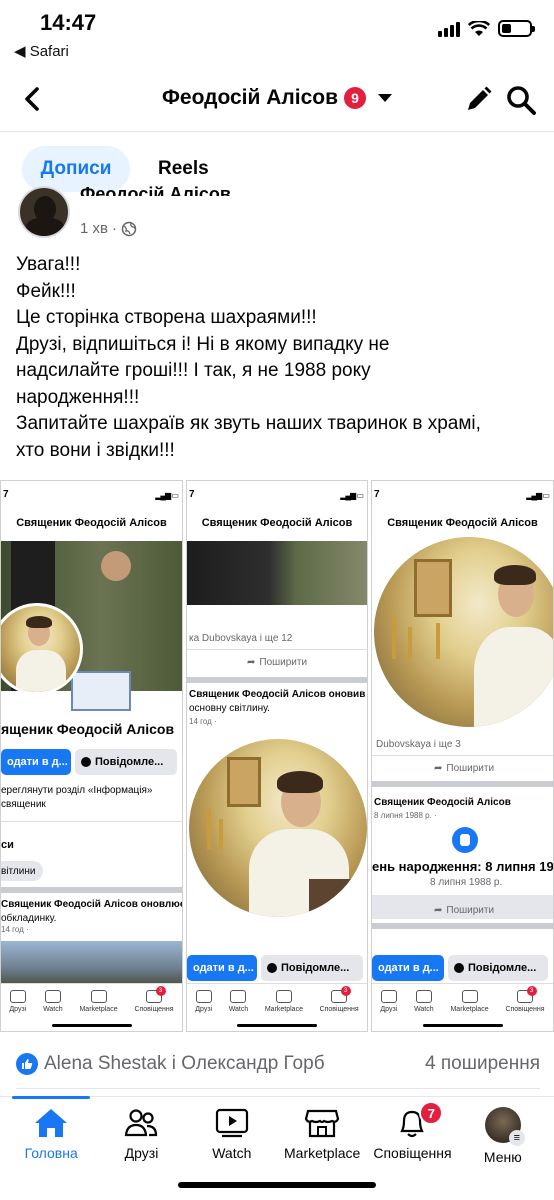 This screenshot has height=1200, width=554. I want to click on nav-label: Головна, so click(51, 1153).